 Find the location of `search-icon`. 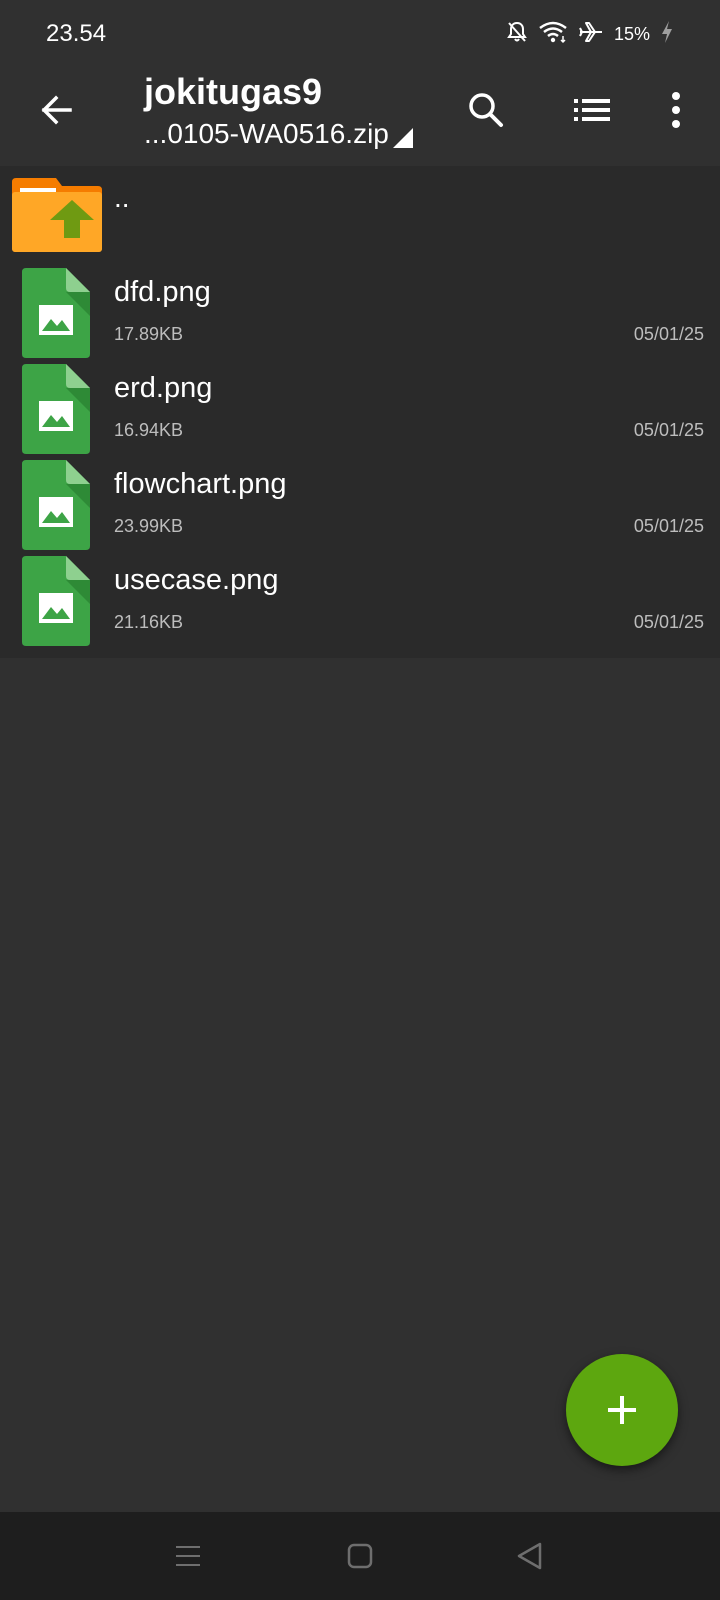

search-icon is located at coordinates (486, 110).